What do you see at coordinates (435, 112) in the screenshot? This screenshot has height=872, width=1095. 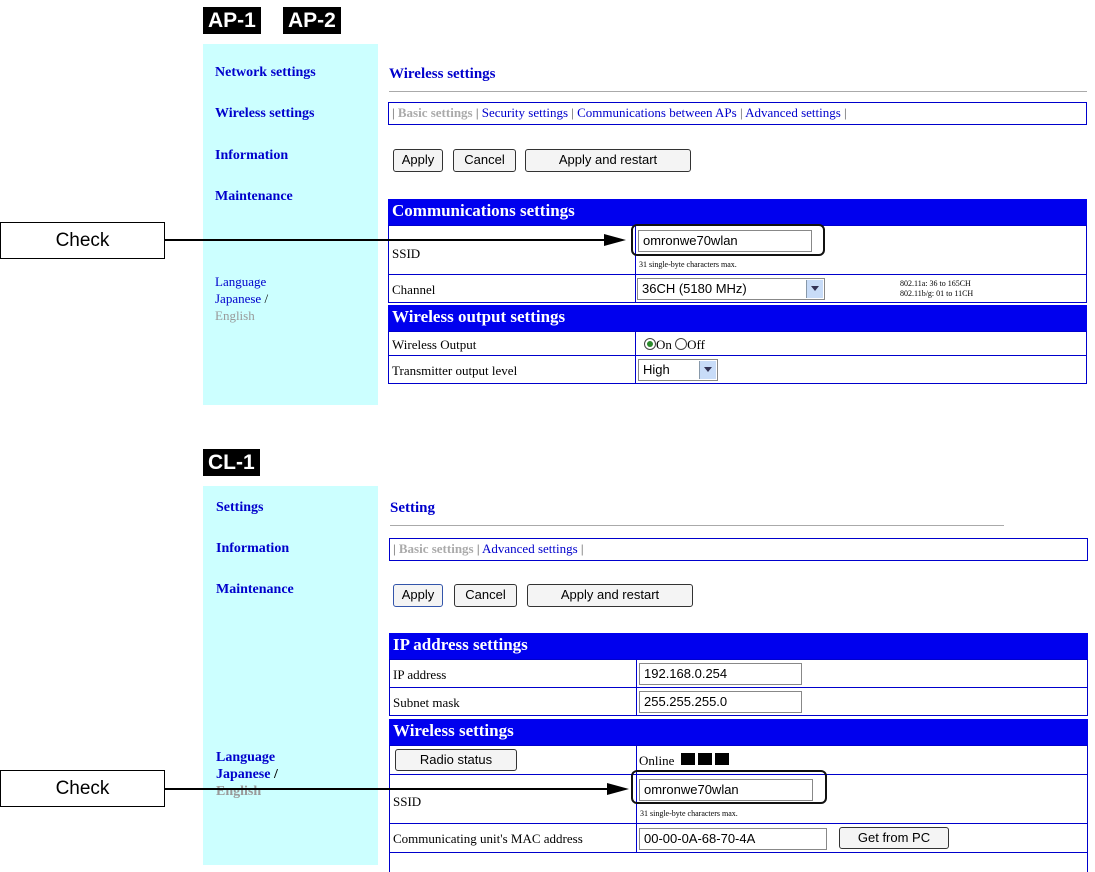 I see `tab-basic-settings: Basic settings` at bounding box center [435, 112].